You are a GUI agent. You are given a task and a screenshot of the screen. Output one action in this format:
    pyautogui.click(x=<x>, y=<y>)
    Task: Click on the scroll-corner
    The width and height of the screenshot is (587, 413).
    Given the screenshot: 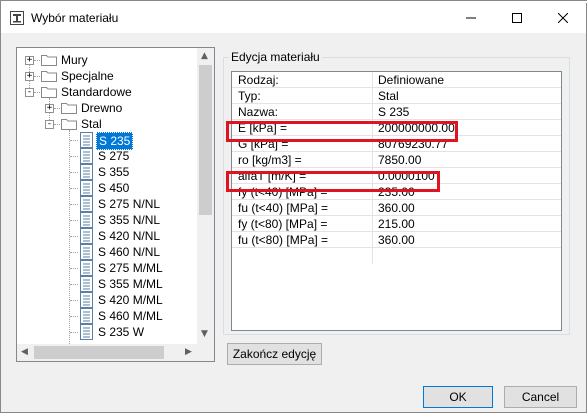 What is the action you would take?
    pyautogui.click(x=205, y=352)
    